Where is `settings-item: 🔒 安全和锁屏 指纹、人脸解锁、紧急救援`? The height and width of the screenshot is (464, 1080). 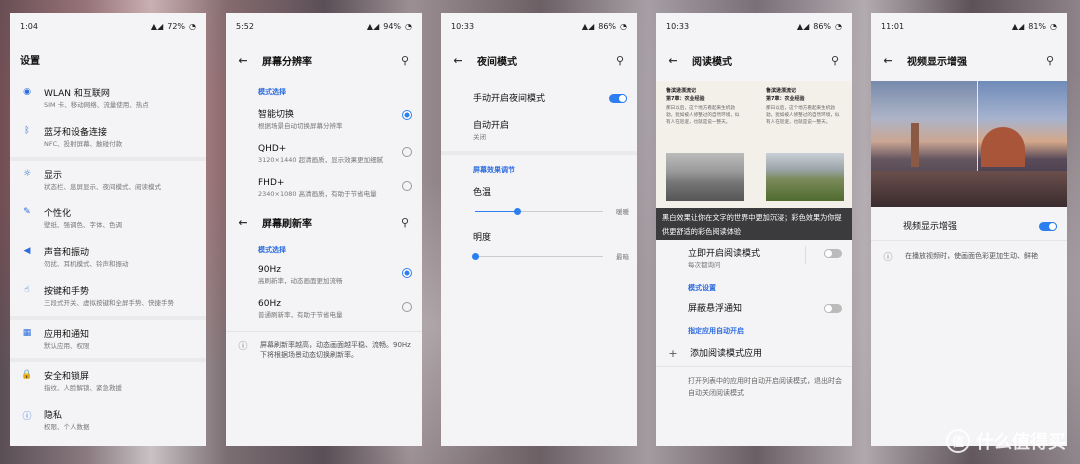 settings-item: 🔒 安全和锁屏 指纹、人脸解锁、紧急救援 is located at coordinates (108, 381).